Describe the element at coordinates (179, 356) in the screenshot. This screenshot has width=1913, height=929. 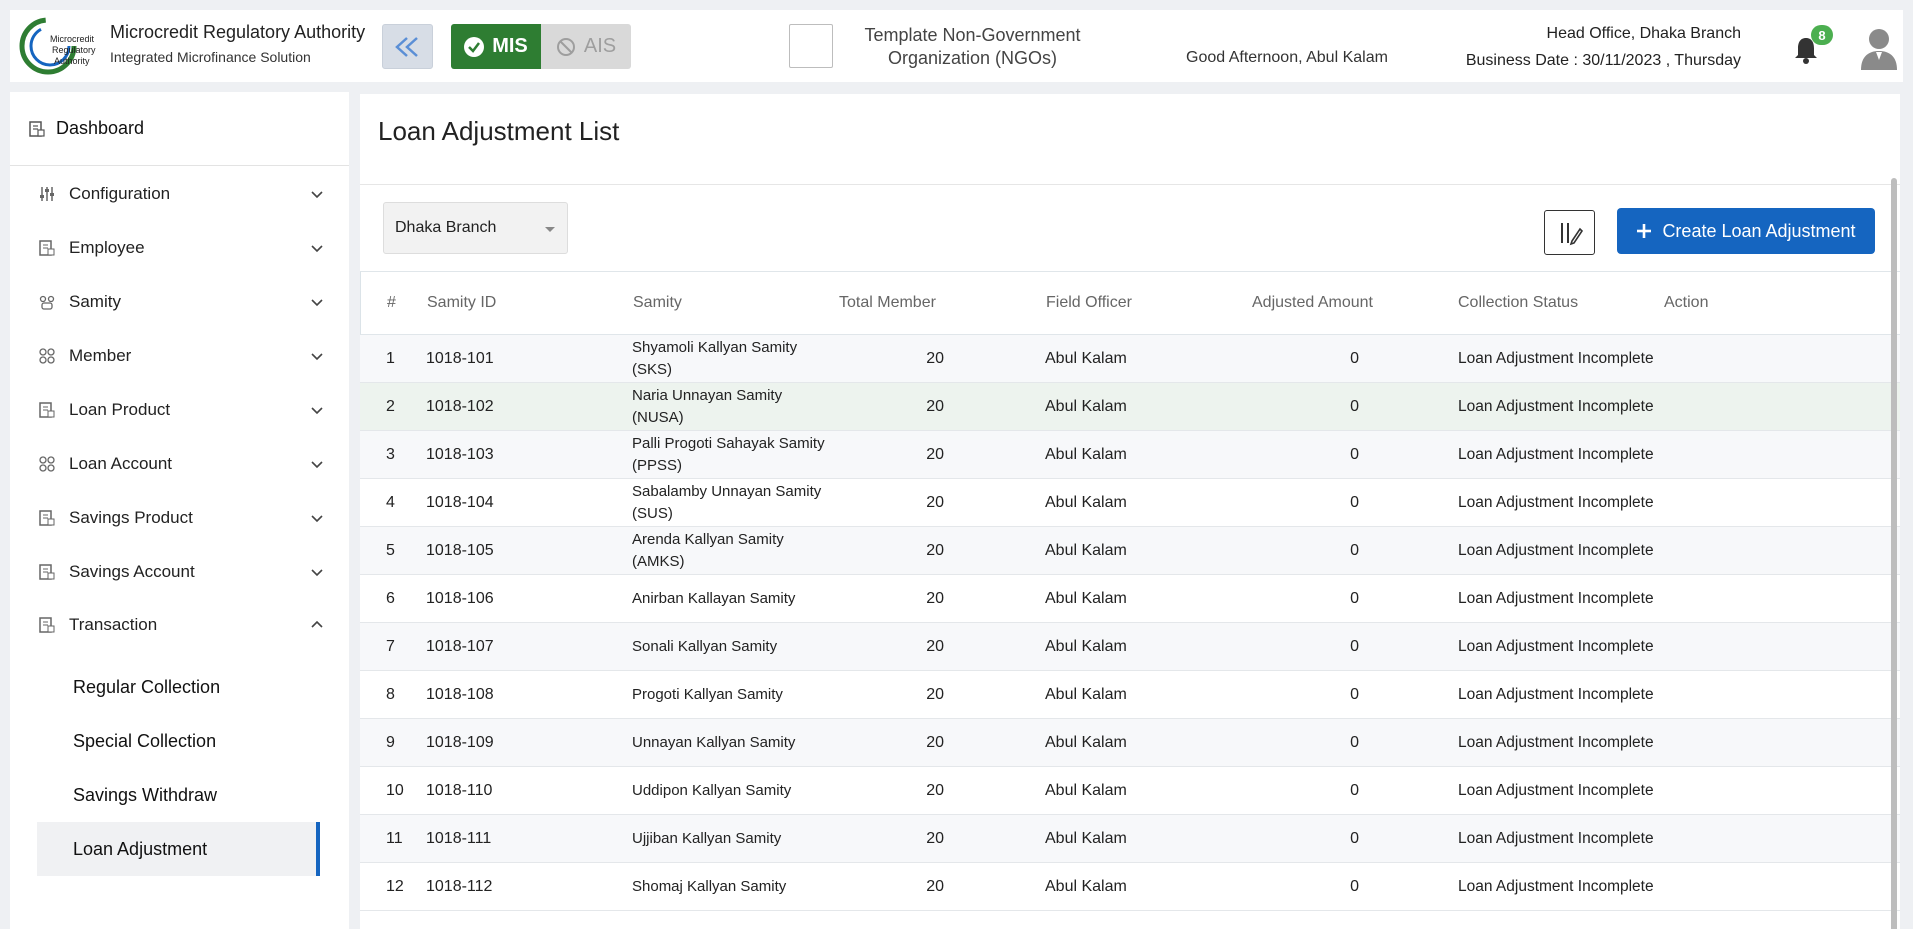
I see `sidebar-item-member: Member` at that location.